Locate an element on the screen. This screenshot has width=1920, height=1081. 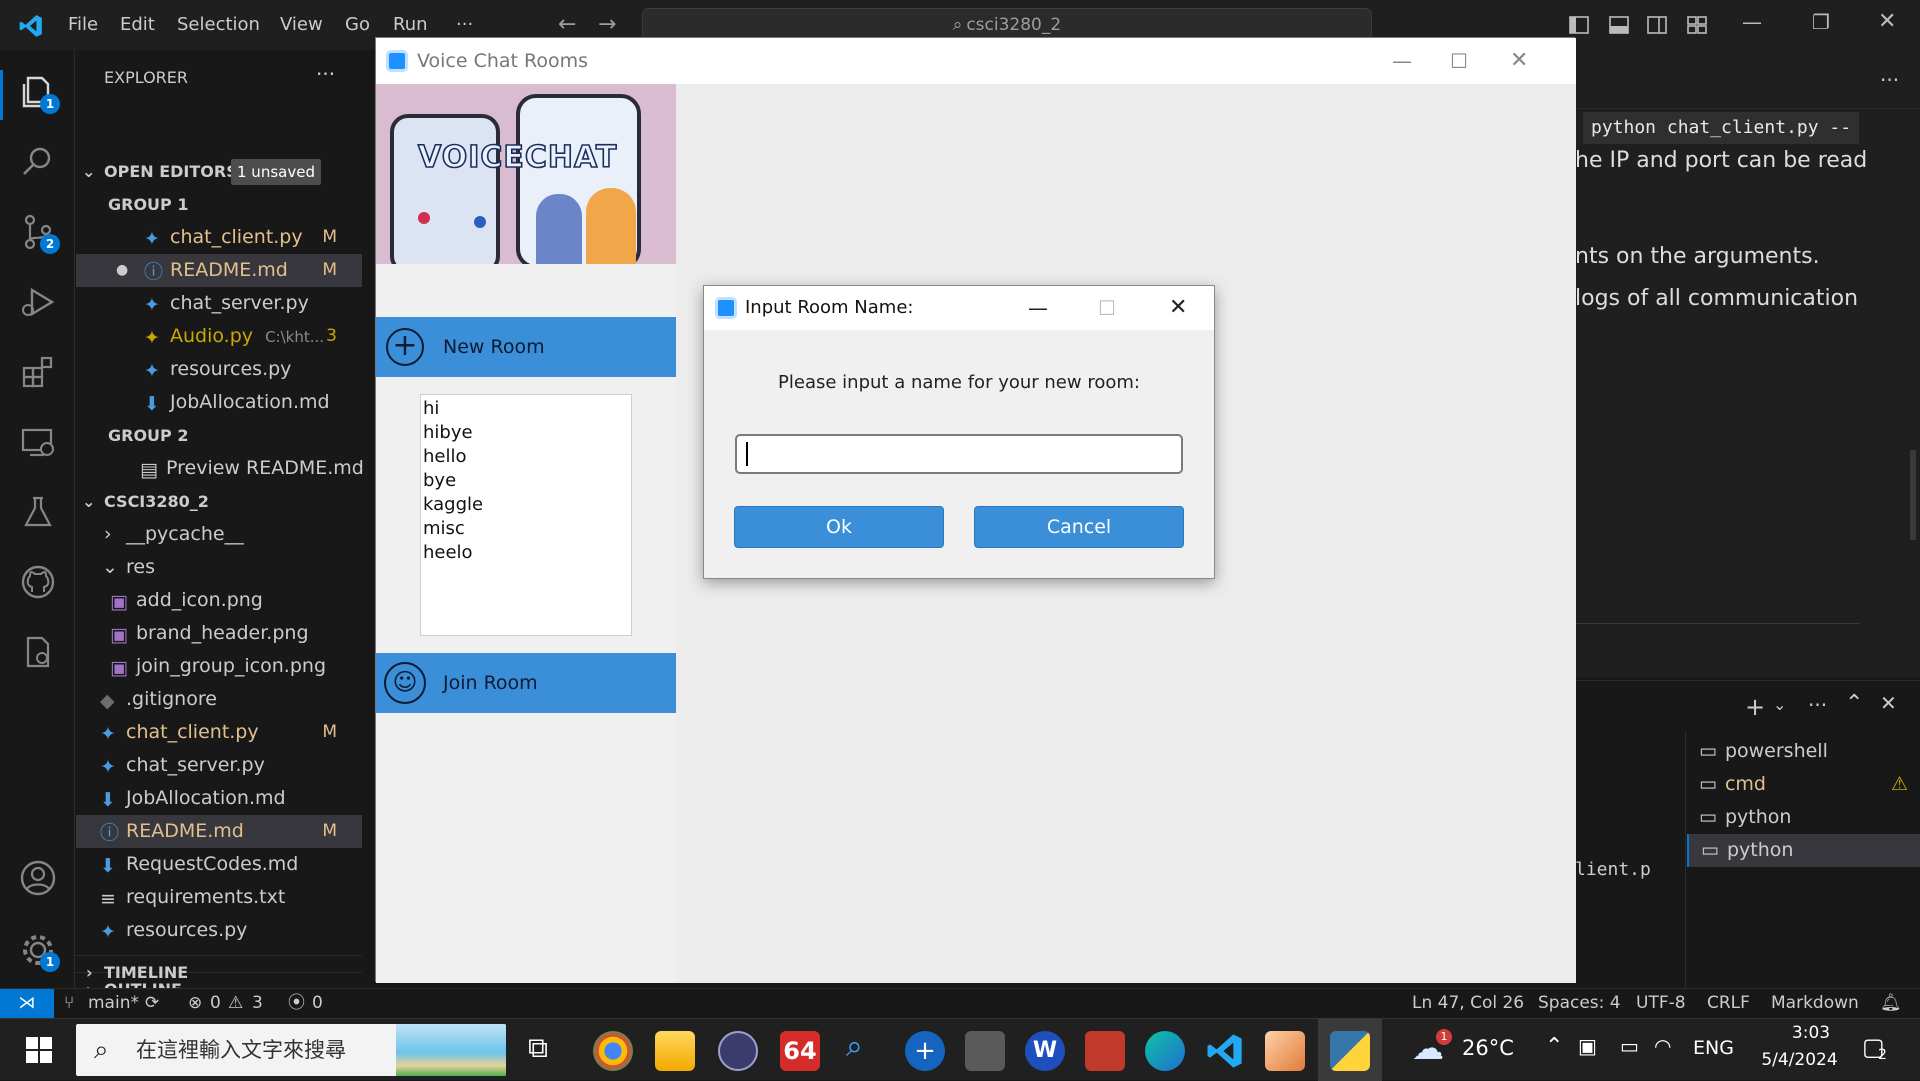
menu-file: File is located at coordinates (83, 25).